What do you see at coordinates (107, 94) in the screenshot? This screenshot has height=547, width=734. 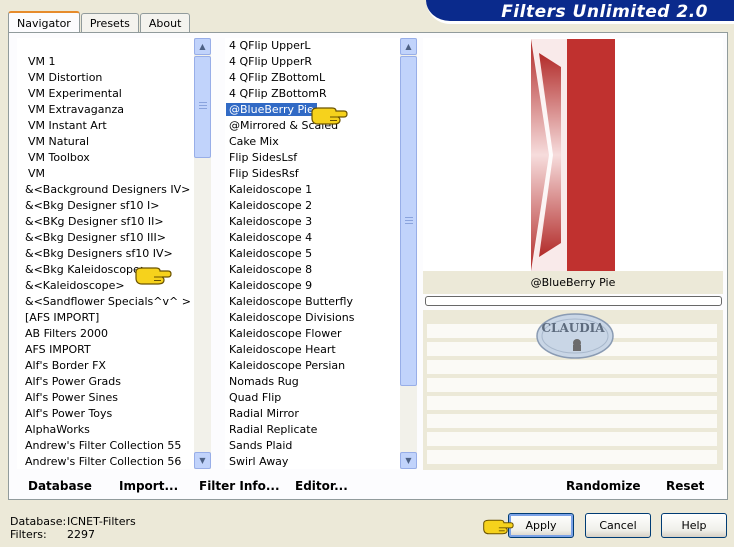 I see `list-item: VM Experimental` at bounding box center [107, 94].